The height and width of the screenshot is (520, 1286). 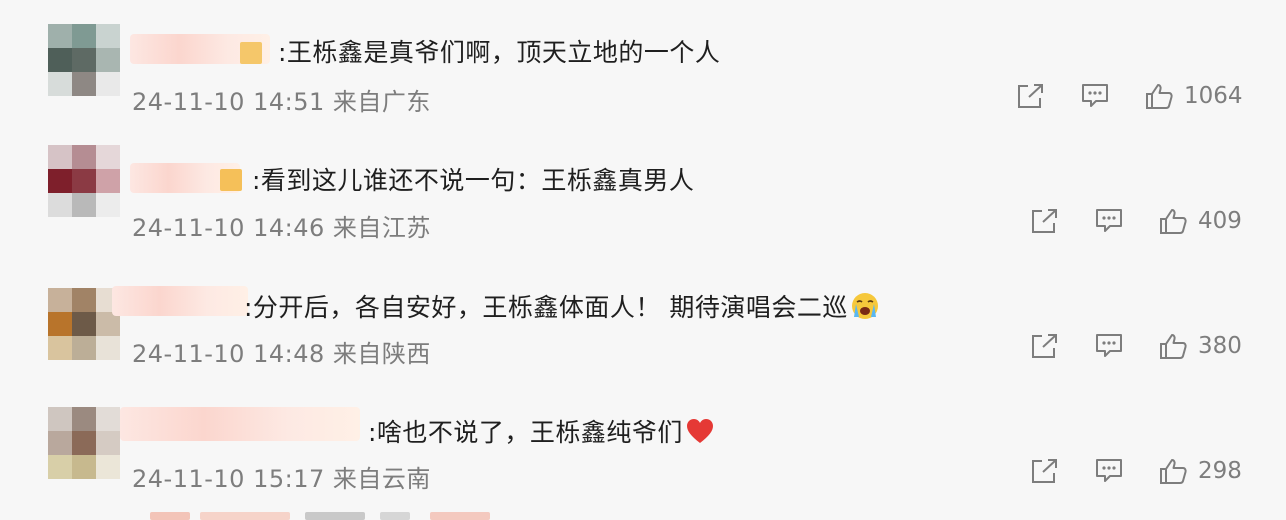 I want to click on comment-meta: 24-11-10 15:17 来自云南, so click(x=281, y=476).